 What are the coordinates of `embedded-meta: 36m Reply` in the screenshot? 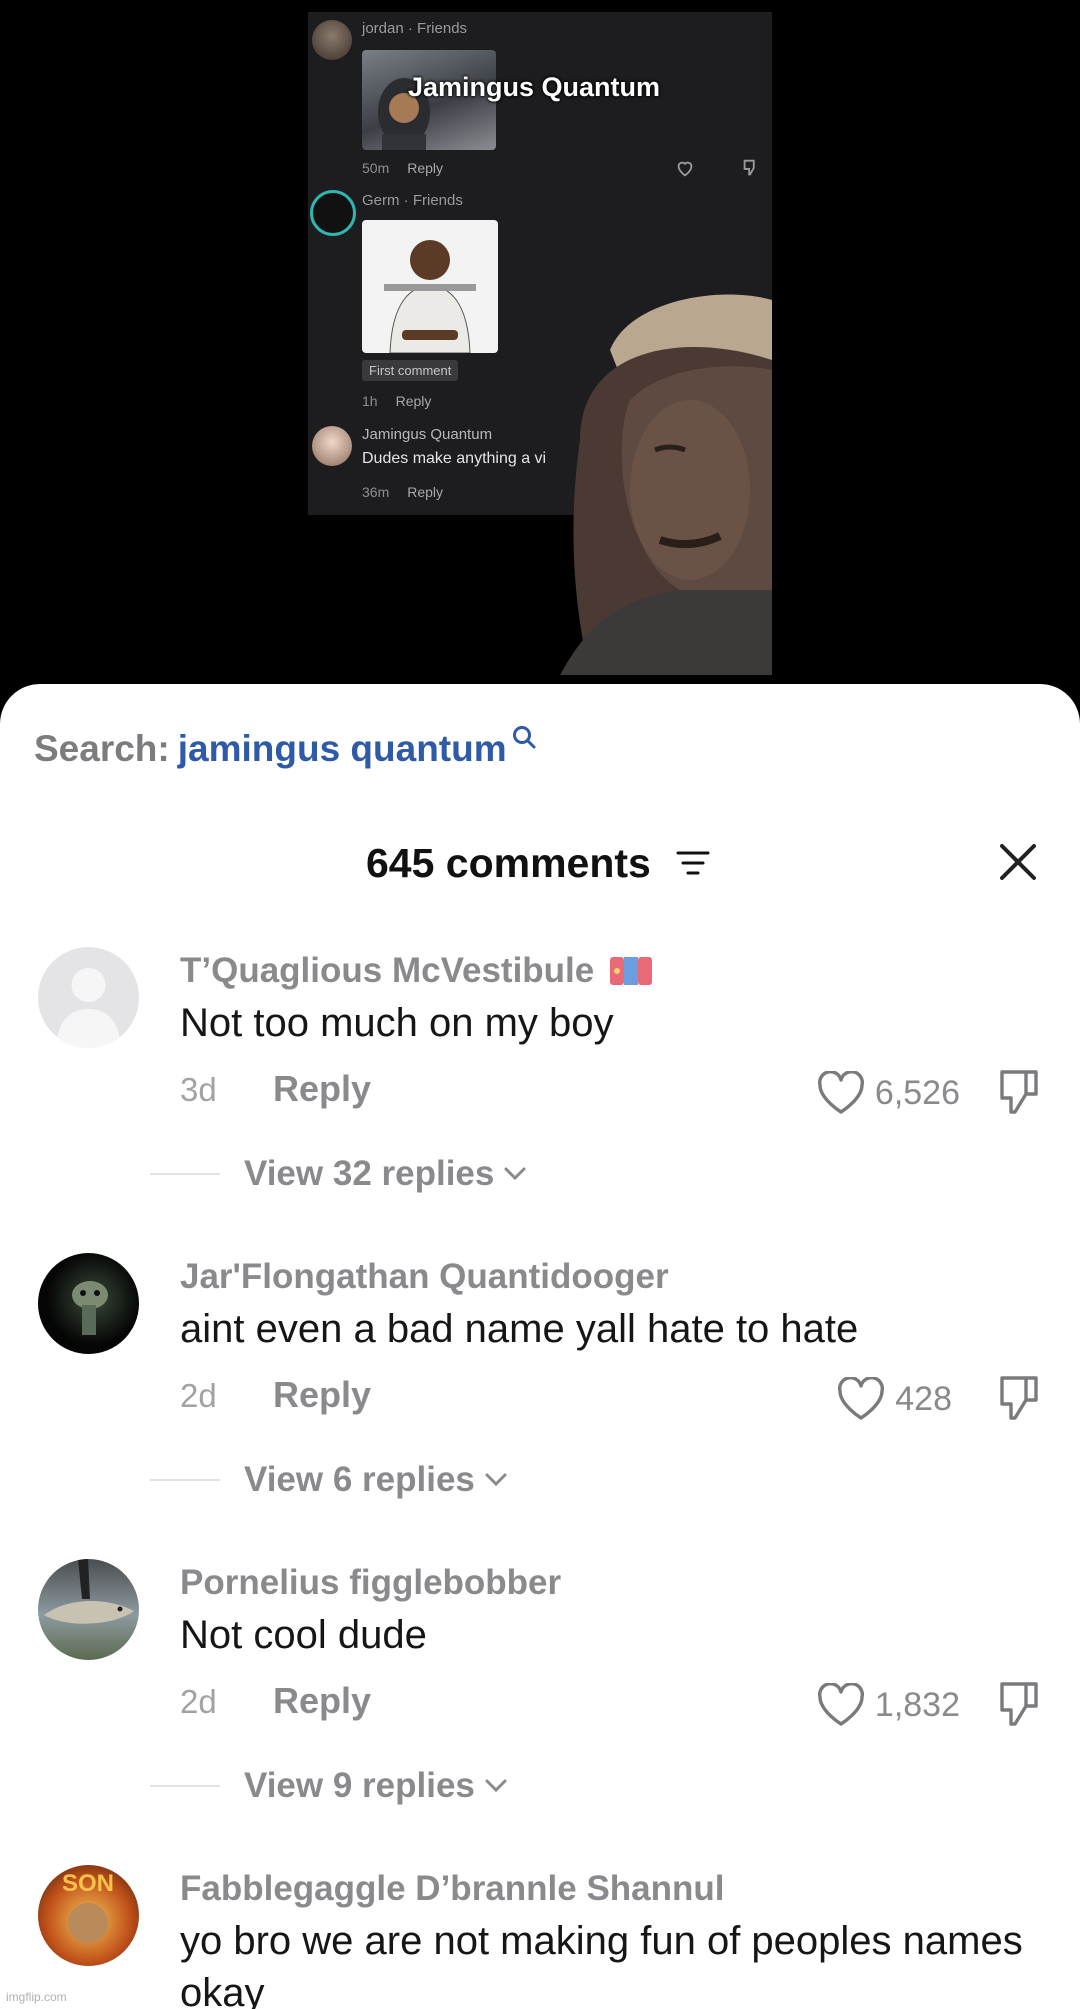 It's located at (402, 492).